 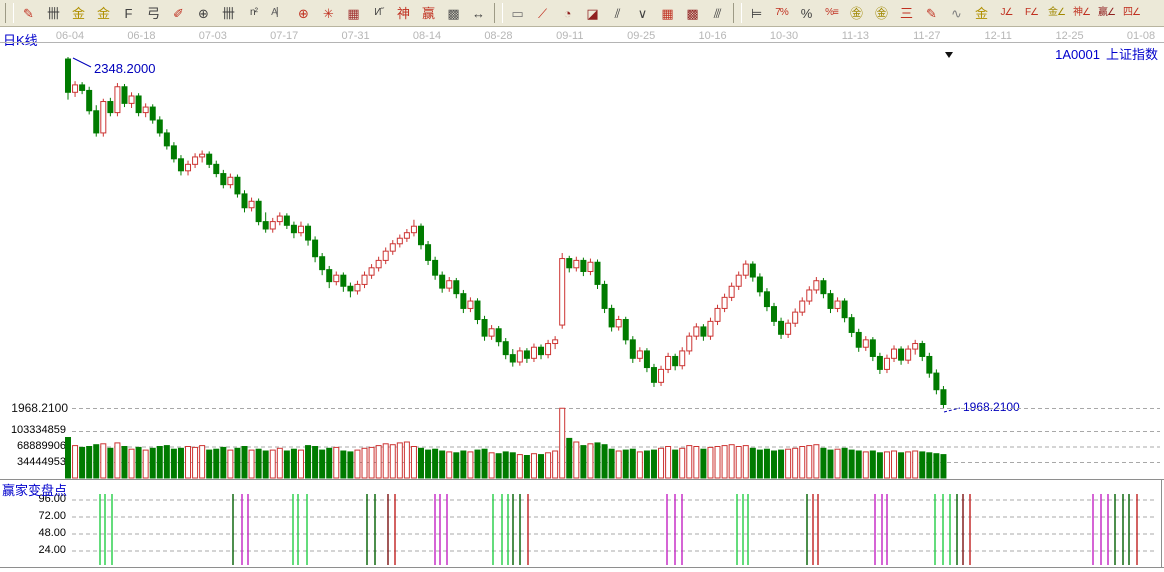 What do you see at coordinates (35, 490) in the screenshot?
I see `indicator-title: 赢家变盘点` at bounding box center [35, 490].